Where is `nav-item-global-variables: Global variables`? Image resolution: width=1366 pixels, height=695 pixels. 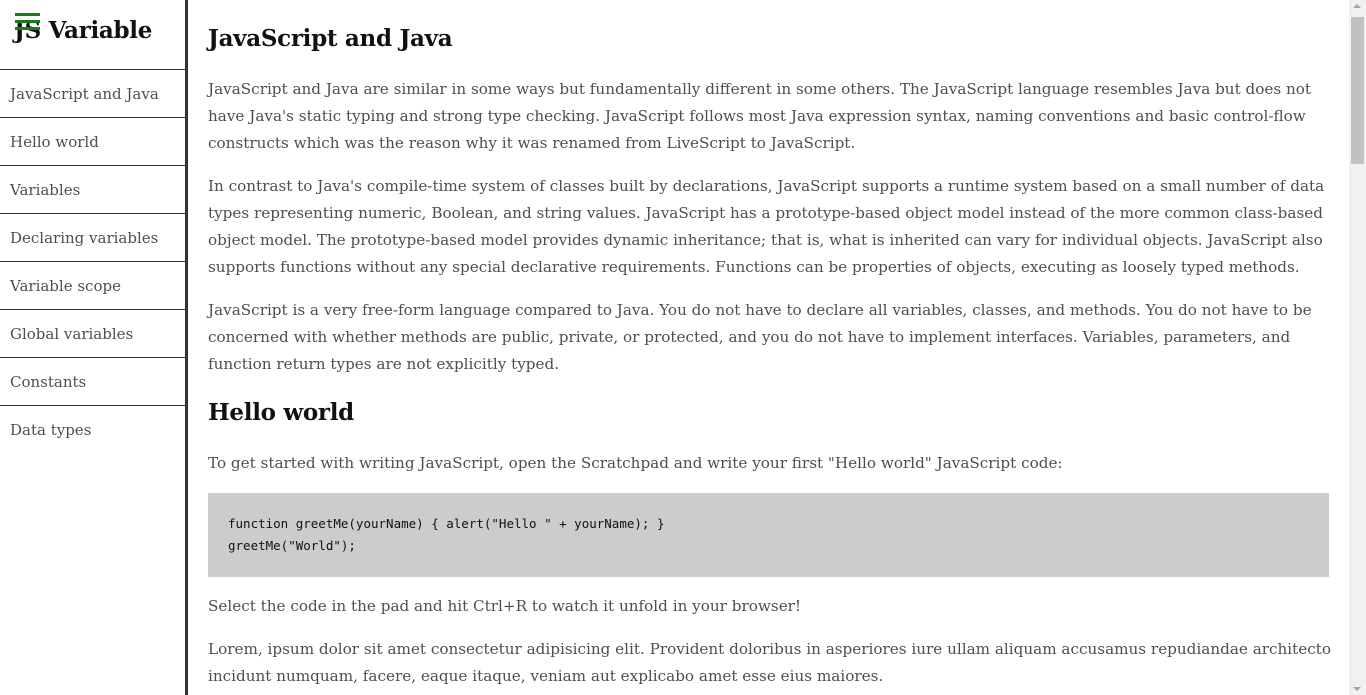 nav-item-global-variables: Global variables is located at coordinates (92, 334).